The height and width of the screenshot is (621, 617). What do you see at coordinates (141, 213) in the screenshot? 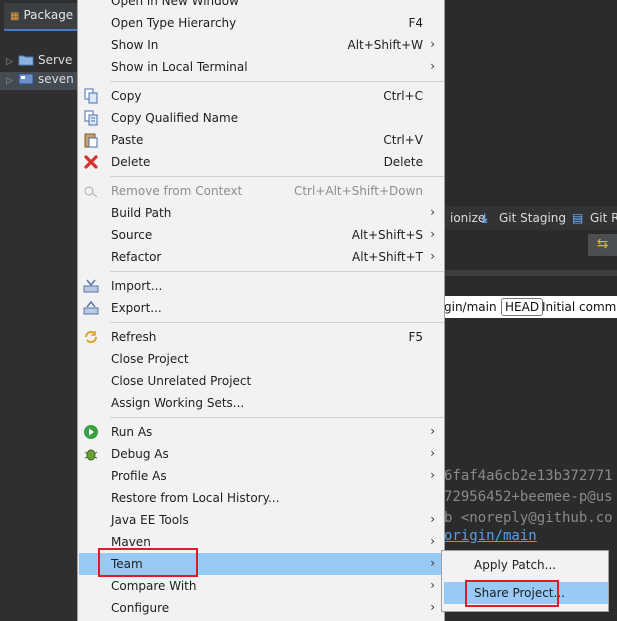
I see `menu-item-label: Build Path` at bounding box center [141, 213].